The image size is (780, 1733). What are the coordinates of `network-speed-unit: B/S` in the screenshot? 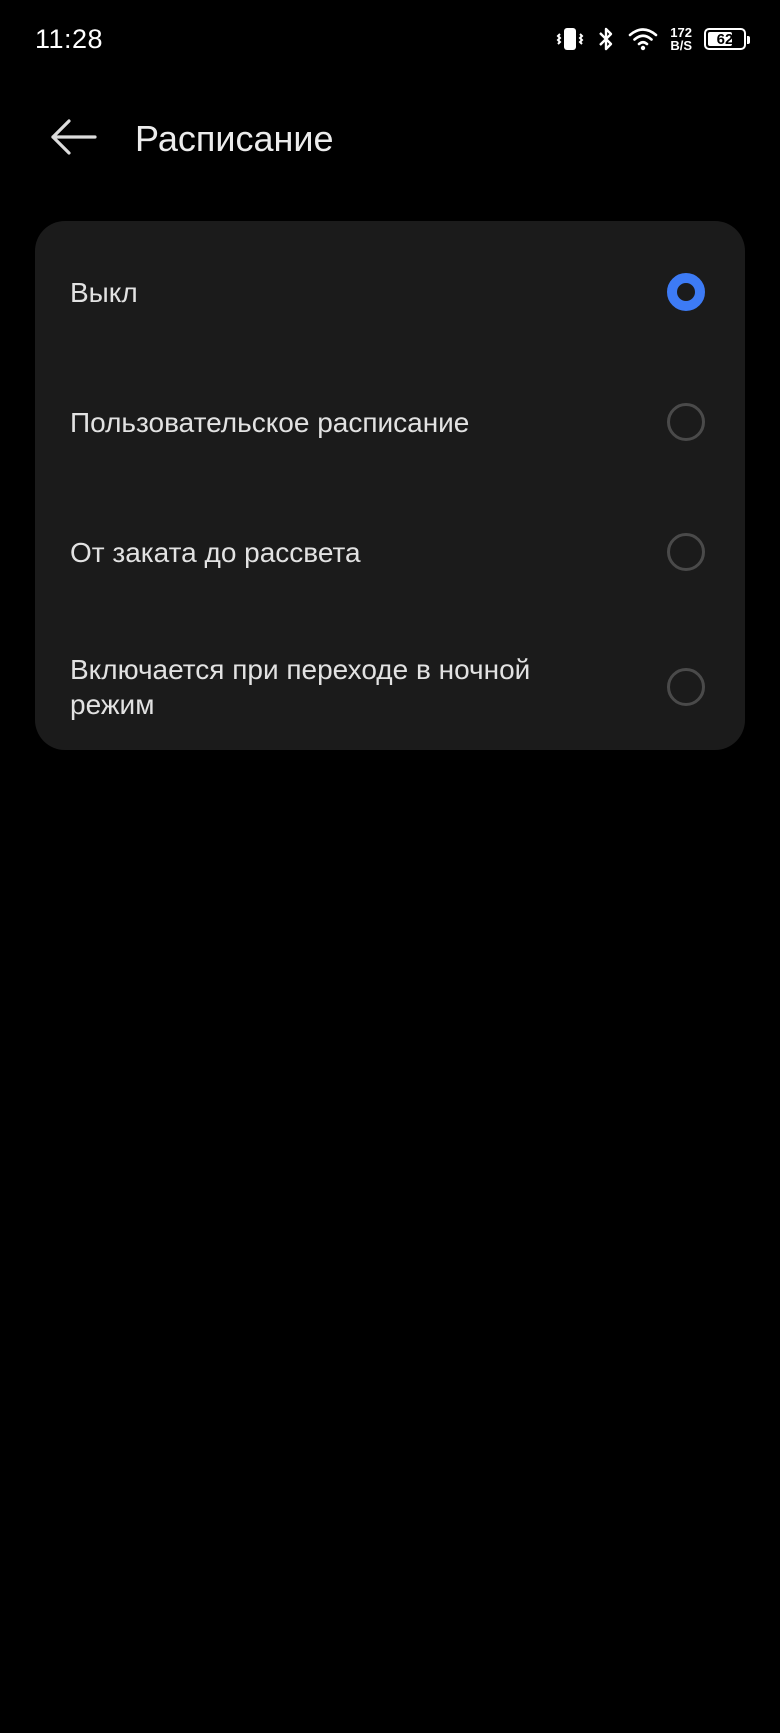 It's located at (681, 45).